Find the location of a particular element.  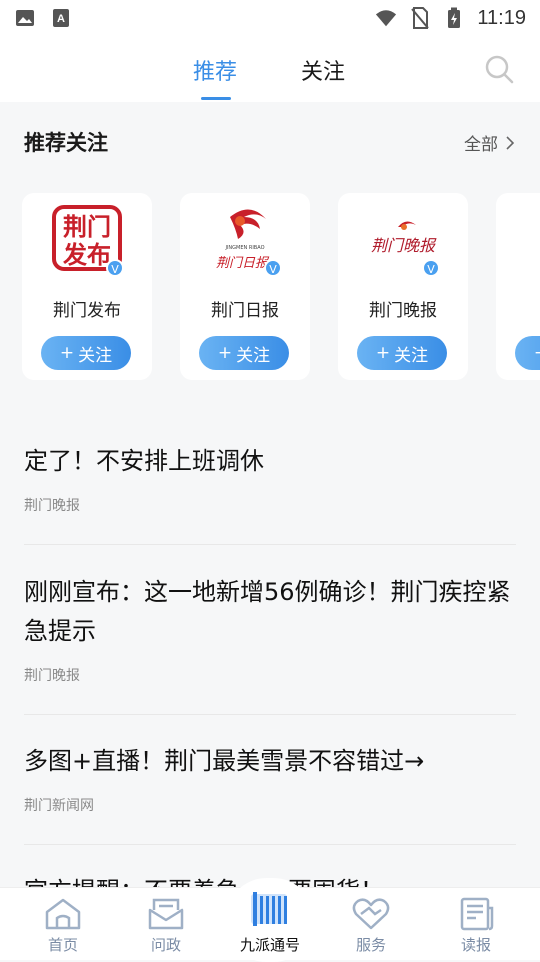

search-icon is located at coordinates (499, 69).